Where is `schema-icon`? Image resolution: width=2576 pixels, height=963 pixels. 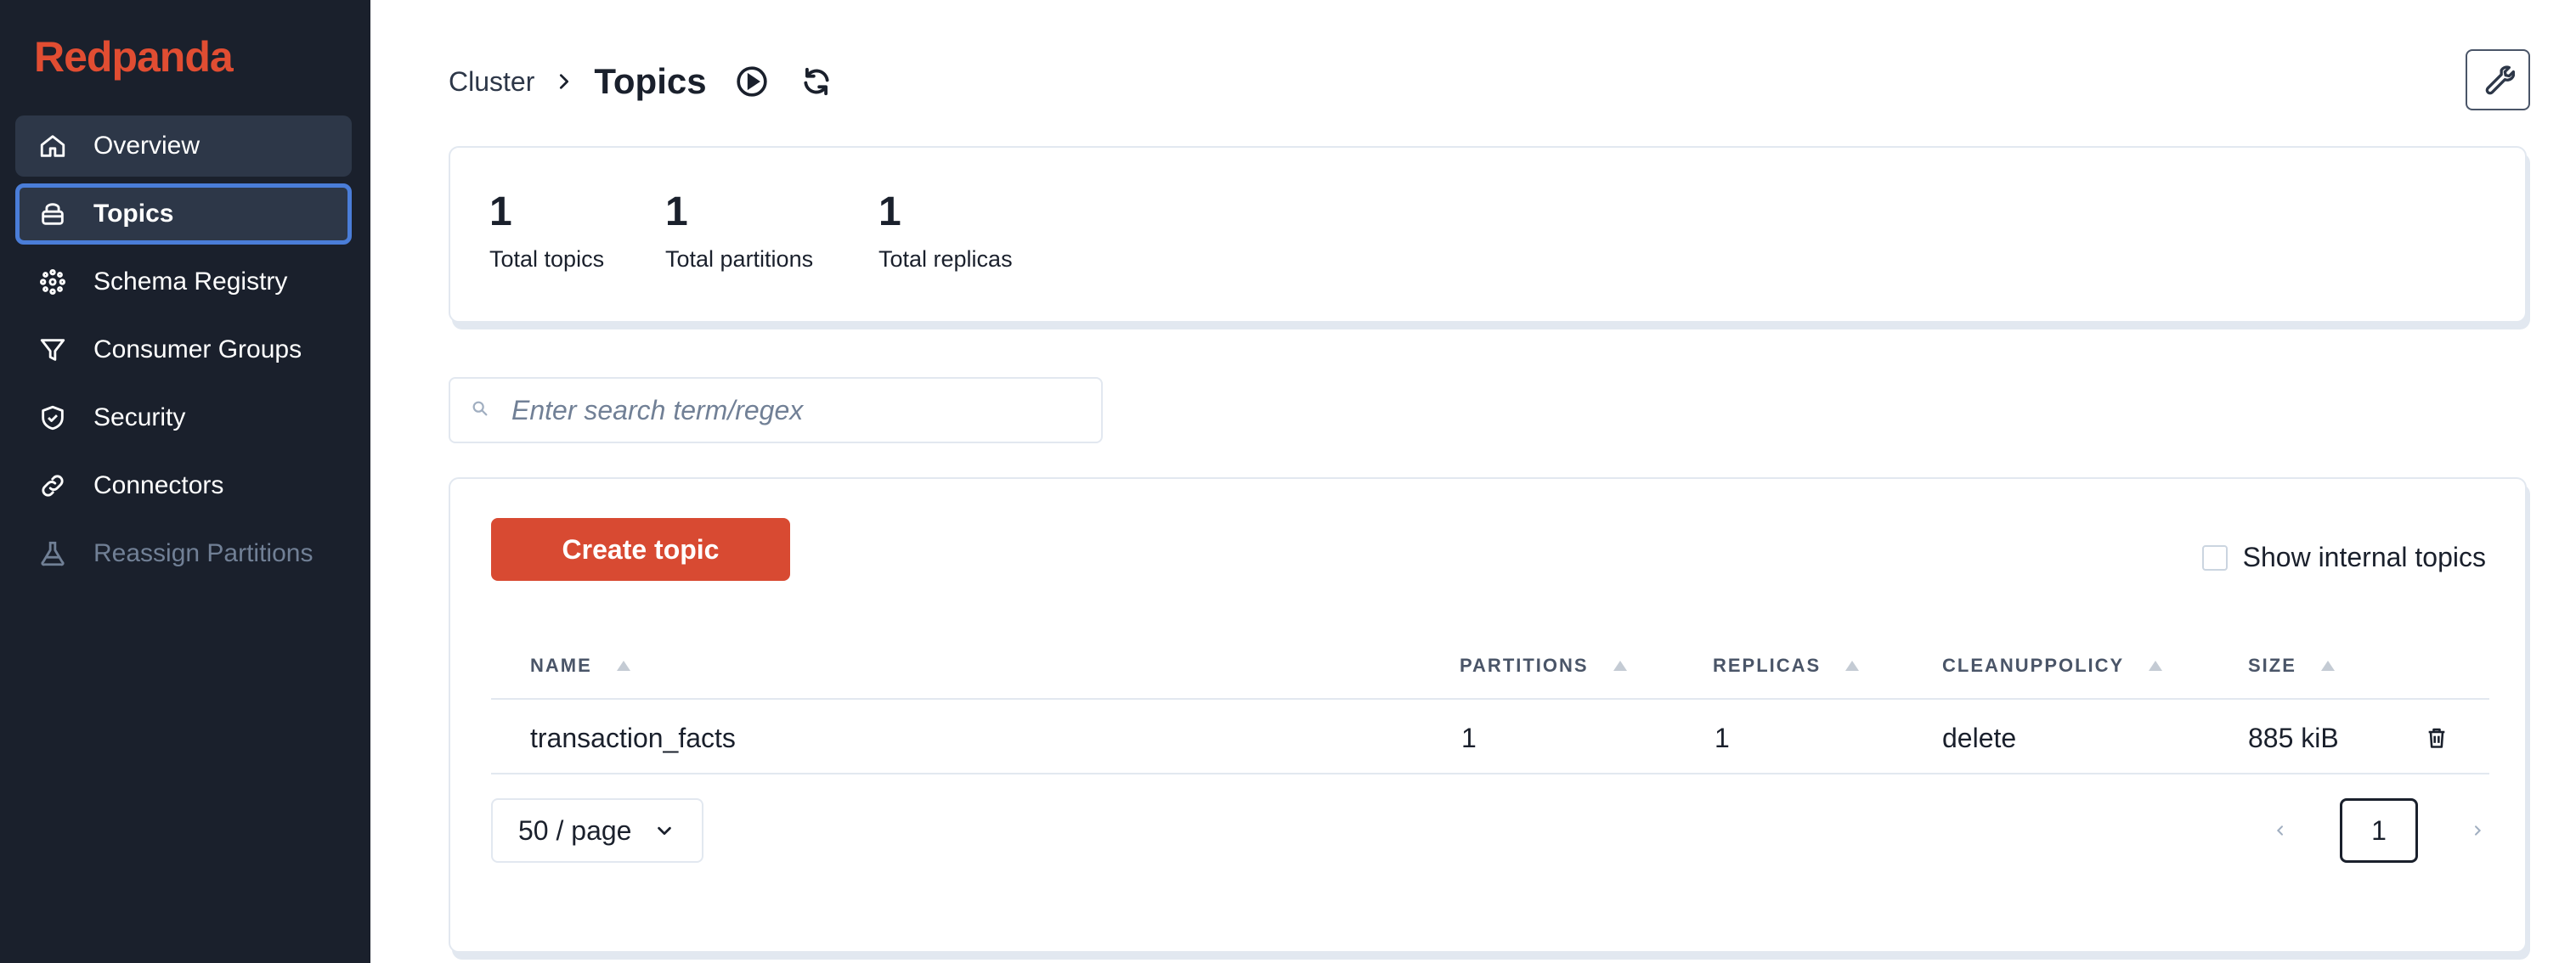
schema-icon is located at coordinates (52, 282).